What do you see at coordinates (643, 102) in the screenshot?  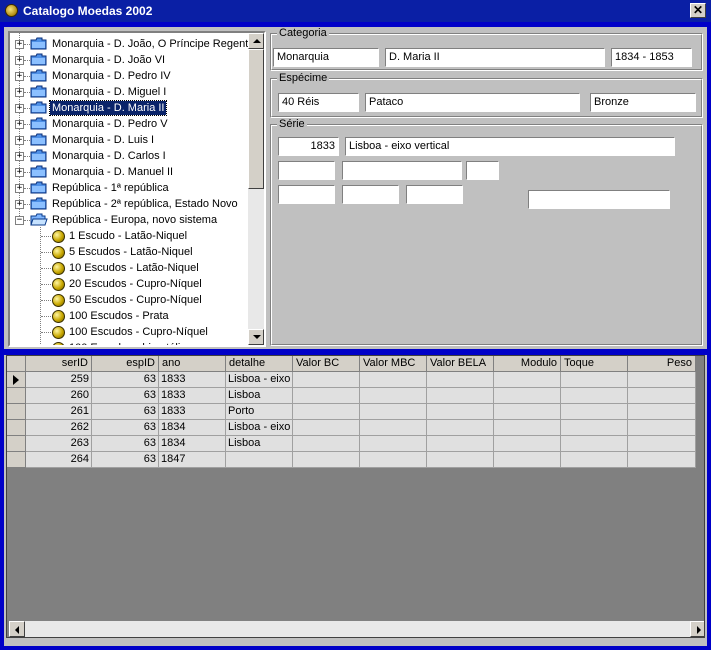 I see `metal-field: Bronze` at bounding box center [643, 102].